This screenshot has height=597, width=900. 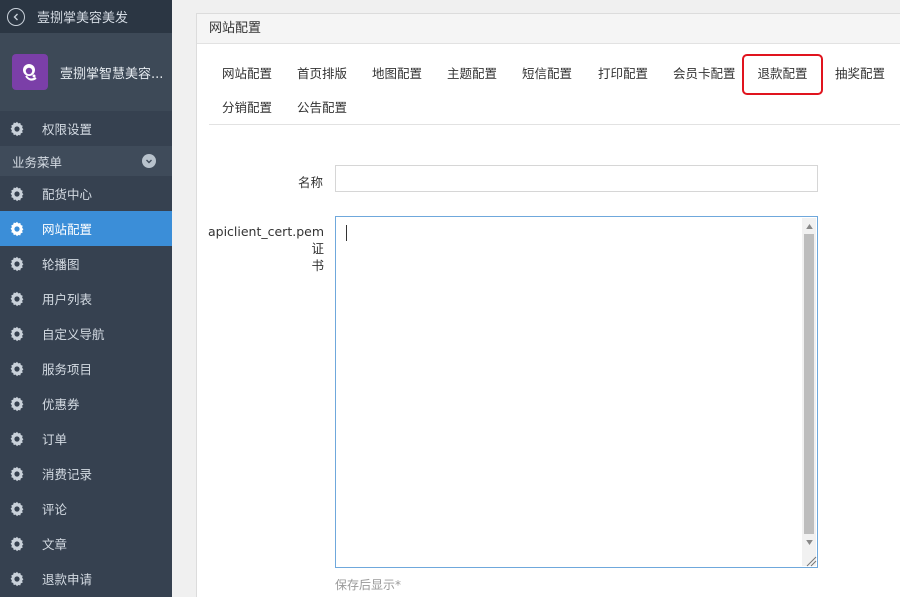 I want to click on text-caret, so click(x=346, y=233).